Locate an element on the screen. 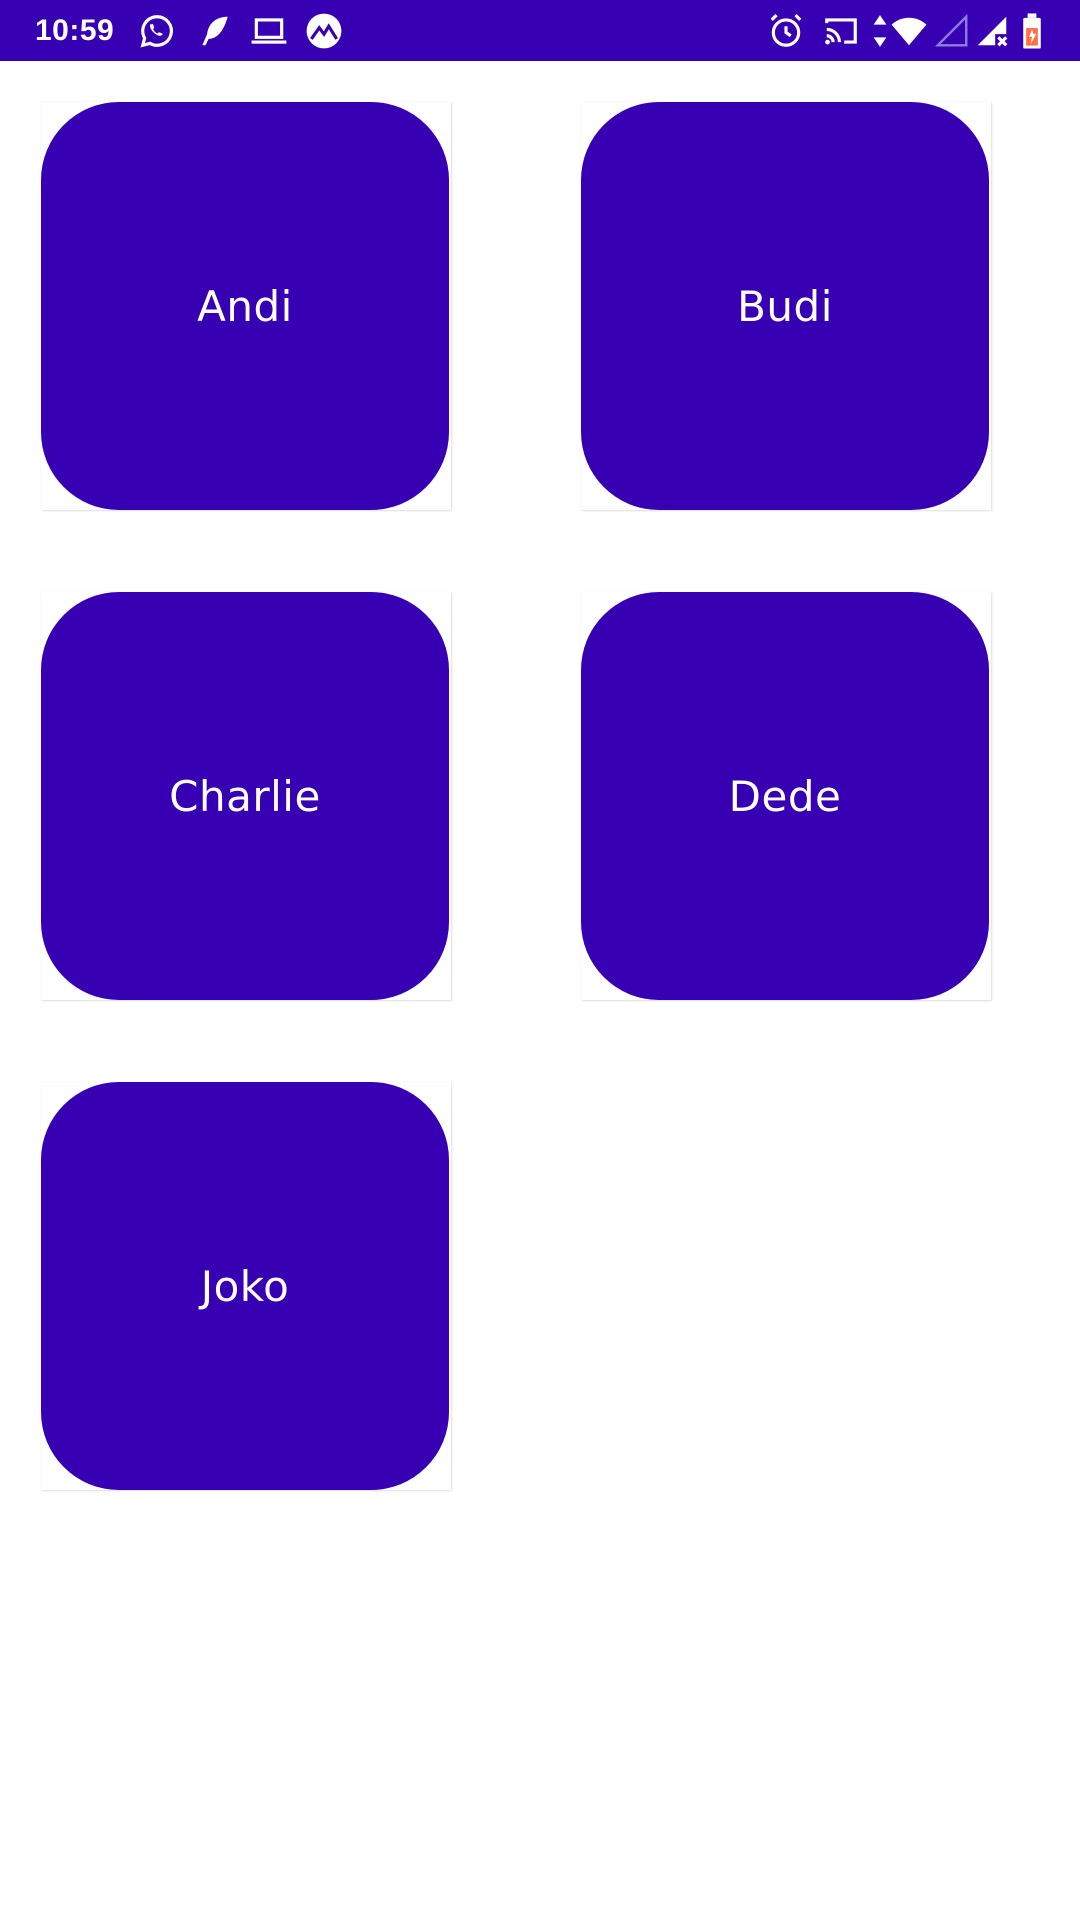 This screenshot has width=1080, height=1920. grid-card-dede: Dede is located at coordinates (786, 796).